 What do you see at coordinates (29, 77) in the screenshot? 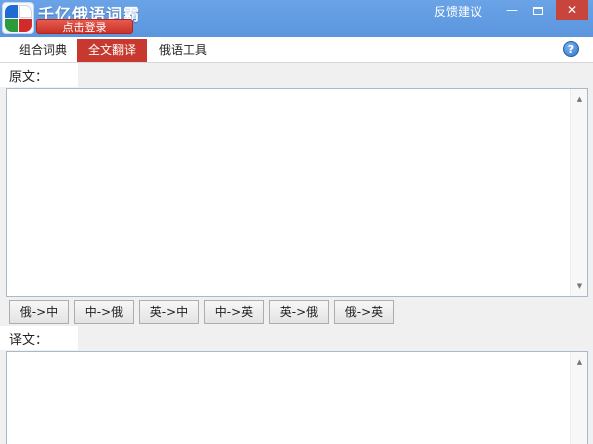
I see `source-label: 原文：` at bounding box center [29, 77].